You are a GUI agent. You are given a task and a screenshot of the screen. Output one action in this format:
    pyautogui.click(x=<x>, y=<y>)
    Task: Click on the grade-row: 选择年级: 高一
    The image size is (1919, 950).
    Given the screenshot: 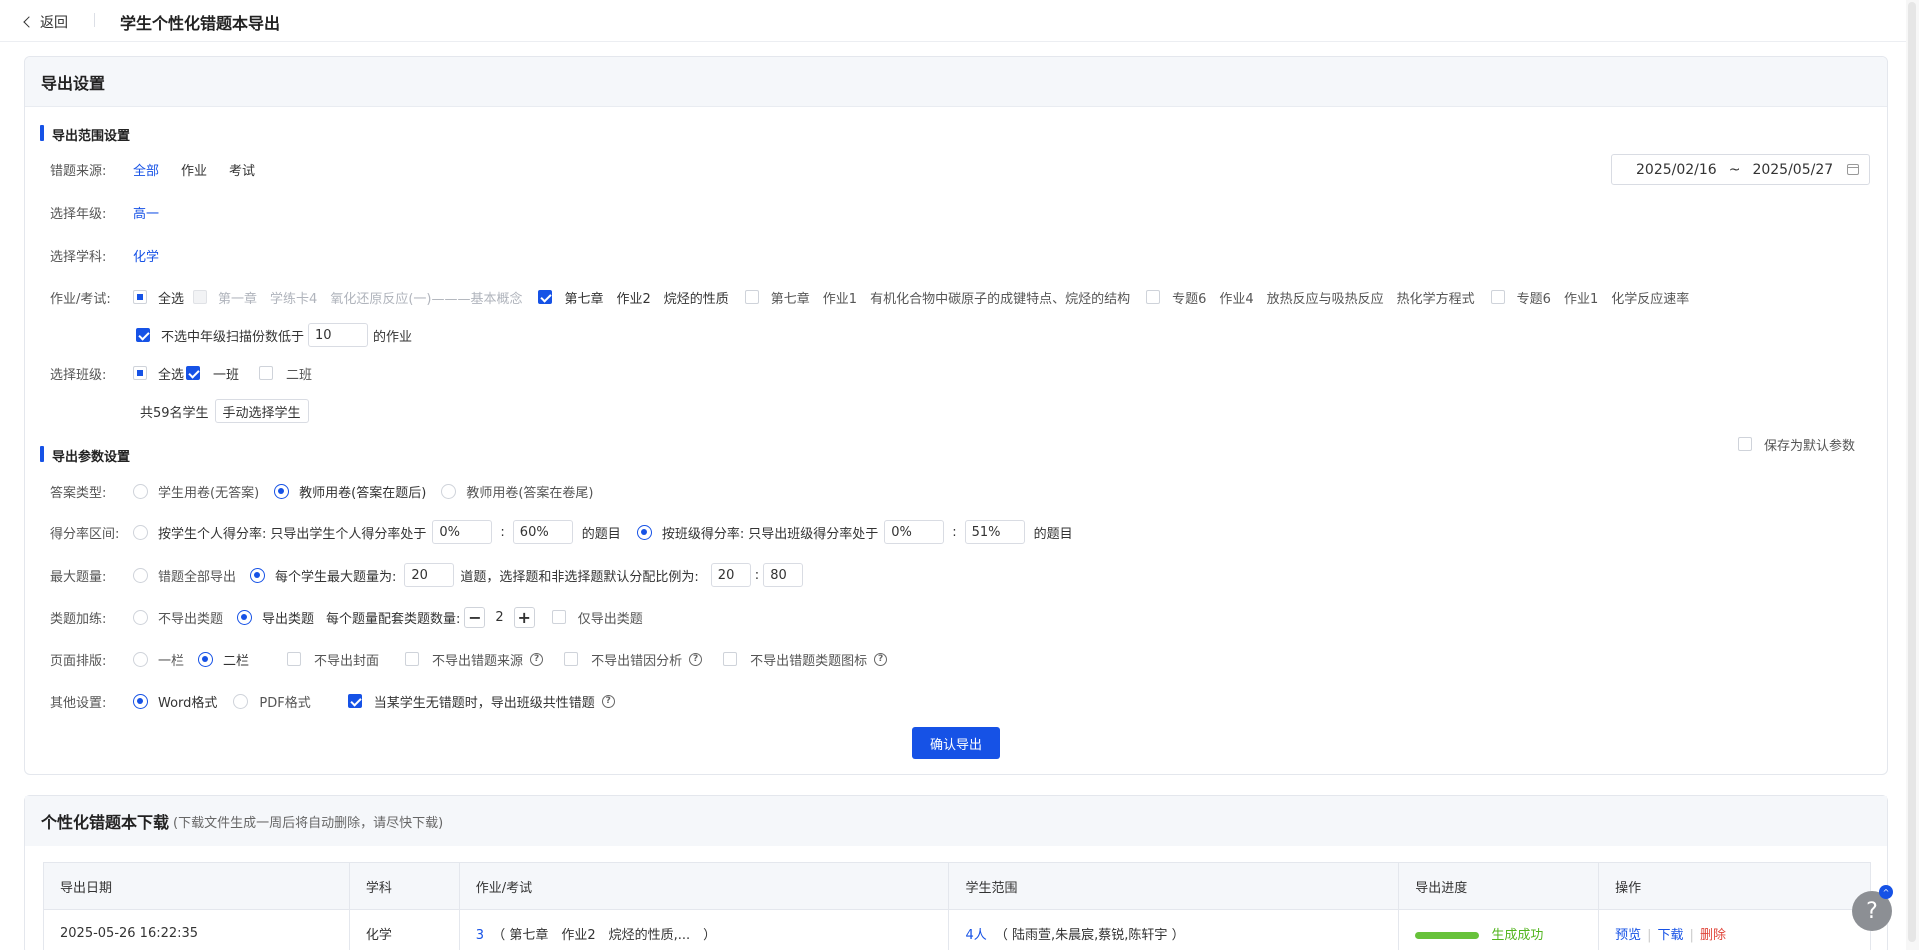 What is the action you would take?
    pyautogui.click(x=115, y=212)
    